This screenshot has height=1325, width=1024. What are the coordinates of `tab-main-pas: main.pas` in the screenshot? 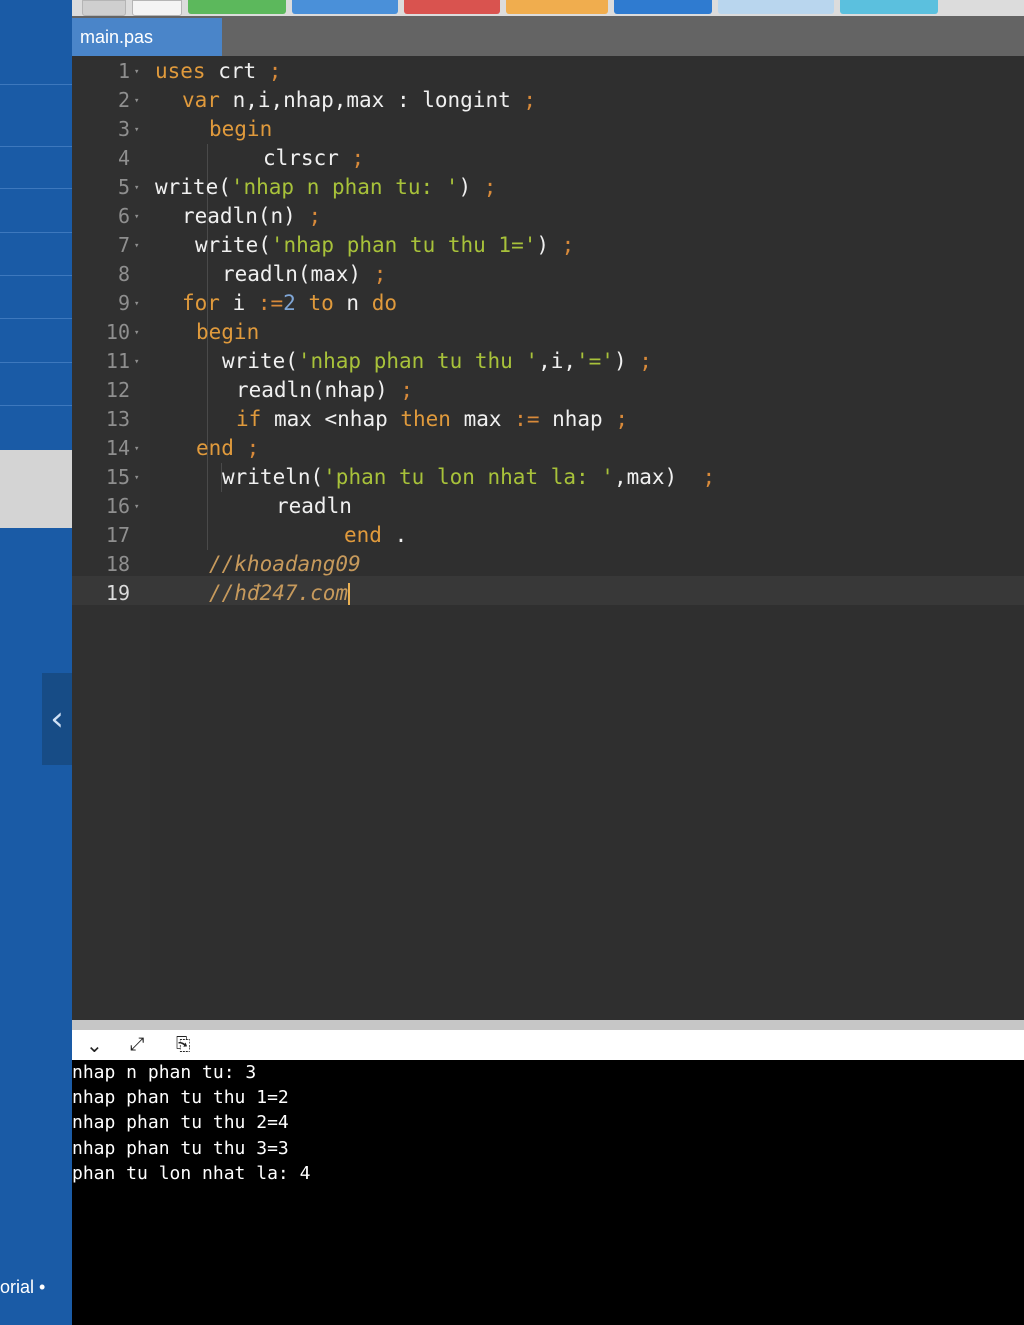 It's located at (147, 37).